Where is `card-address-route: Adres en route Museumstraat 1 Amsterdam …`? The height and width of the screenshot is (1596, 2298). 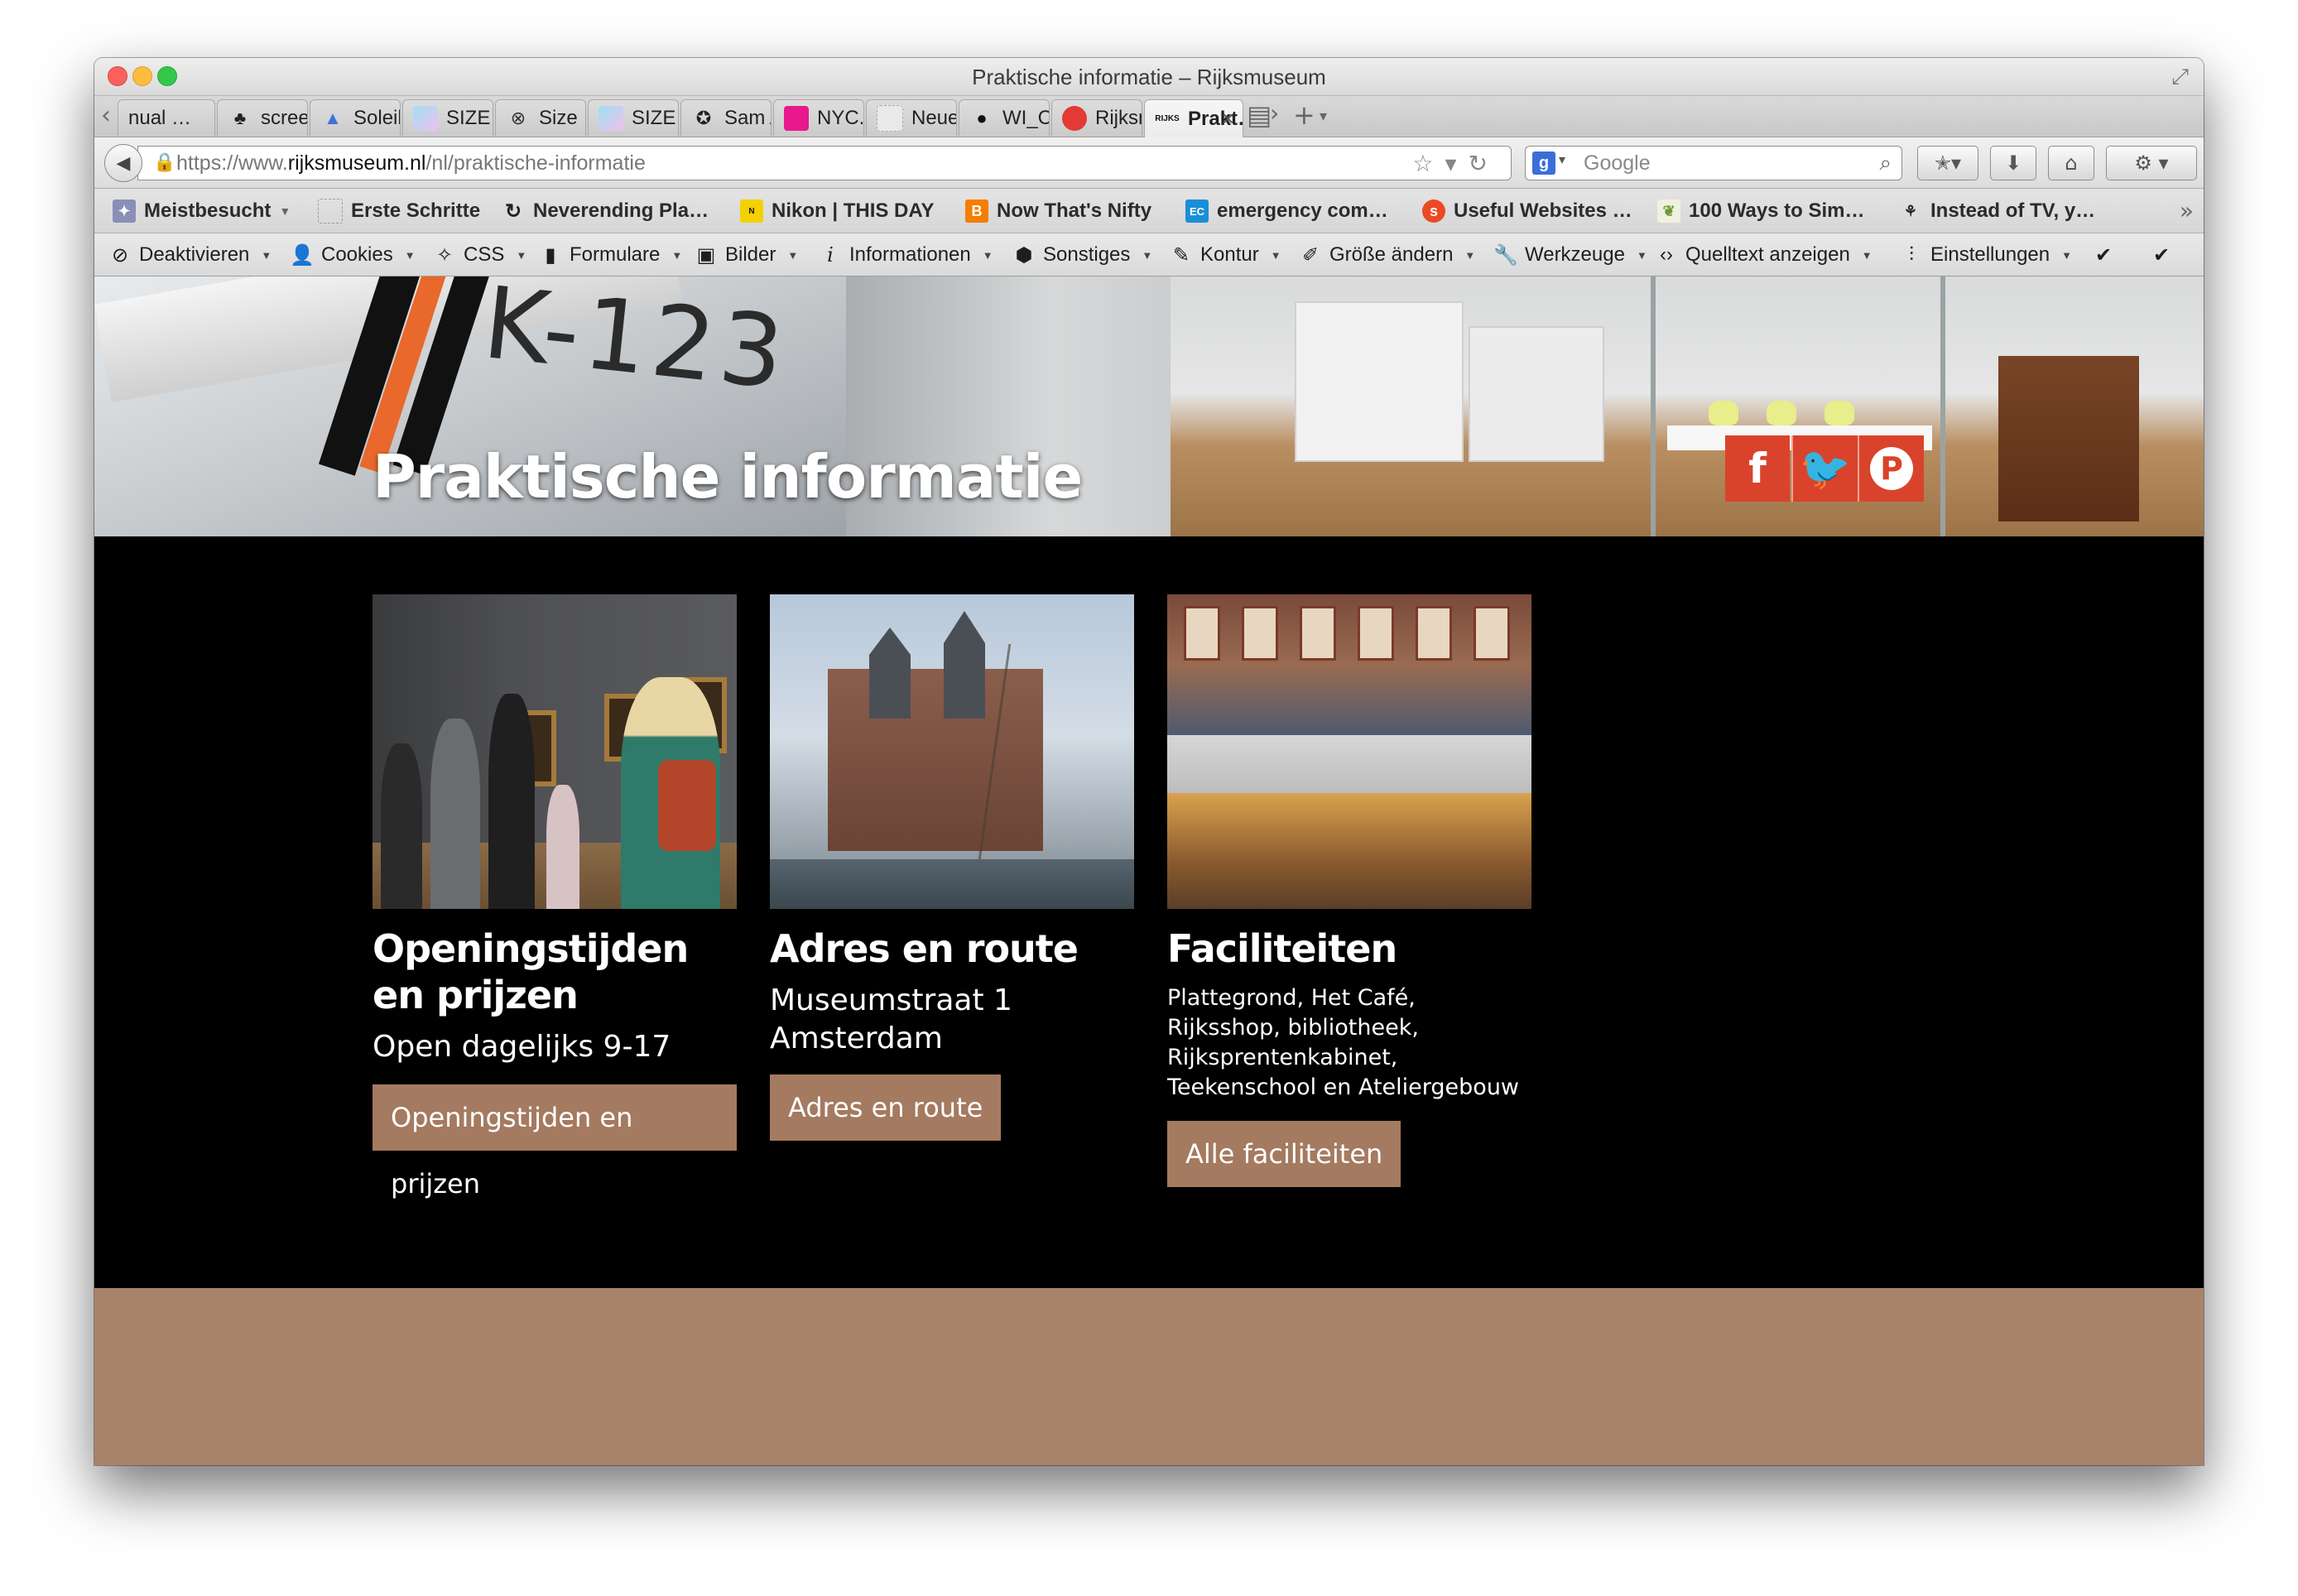
card-address-route: Adres en route Museumstraat 1 Amsterdam … is located at coordinates (952, 867).